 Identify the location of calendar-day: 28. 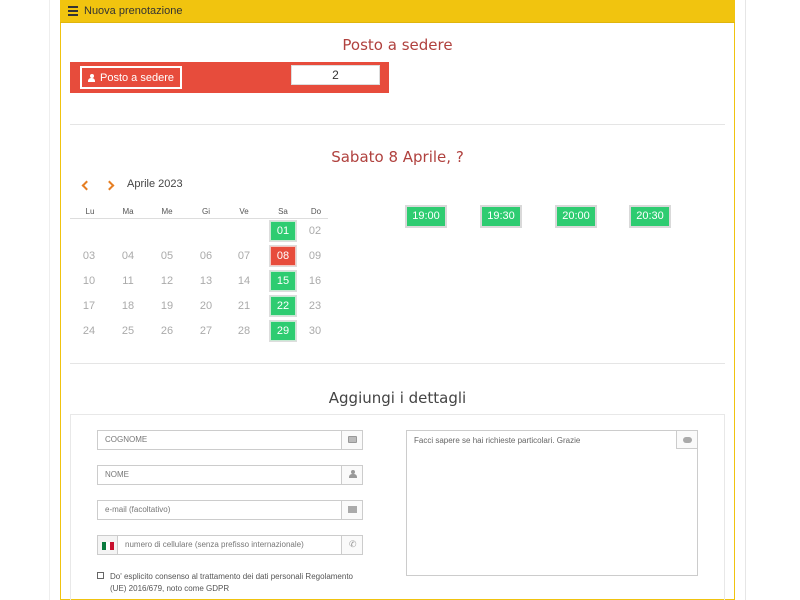
(244, 331).